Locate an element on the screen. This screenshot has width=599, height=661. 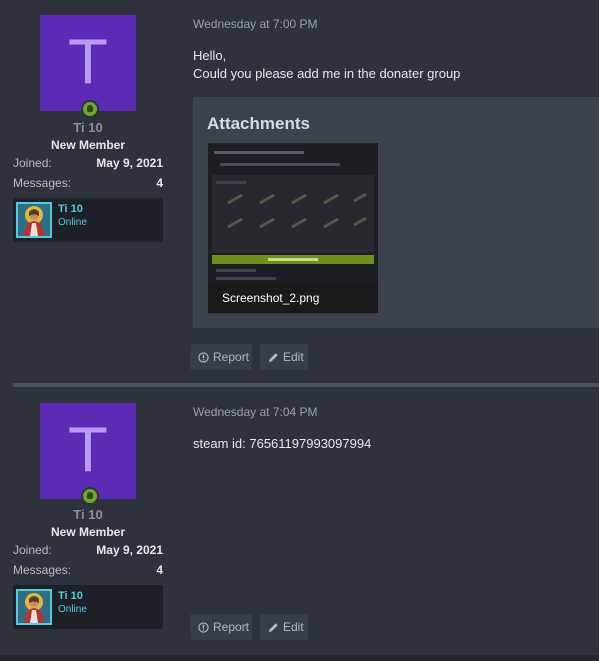
post-timestamp: Wednesday at 7:00 PM is located at coordinates (255, 24).